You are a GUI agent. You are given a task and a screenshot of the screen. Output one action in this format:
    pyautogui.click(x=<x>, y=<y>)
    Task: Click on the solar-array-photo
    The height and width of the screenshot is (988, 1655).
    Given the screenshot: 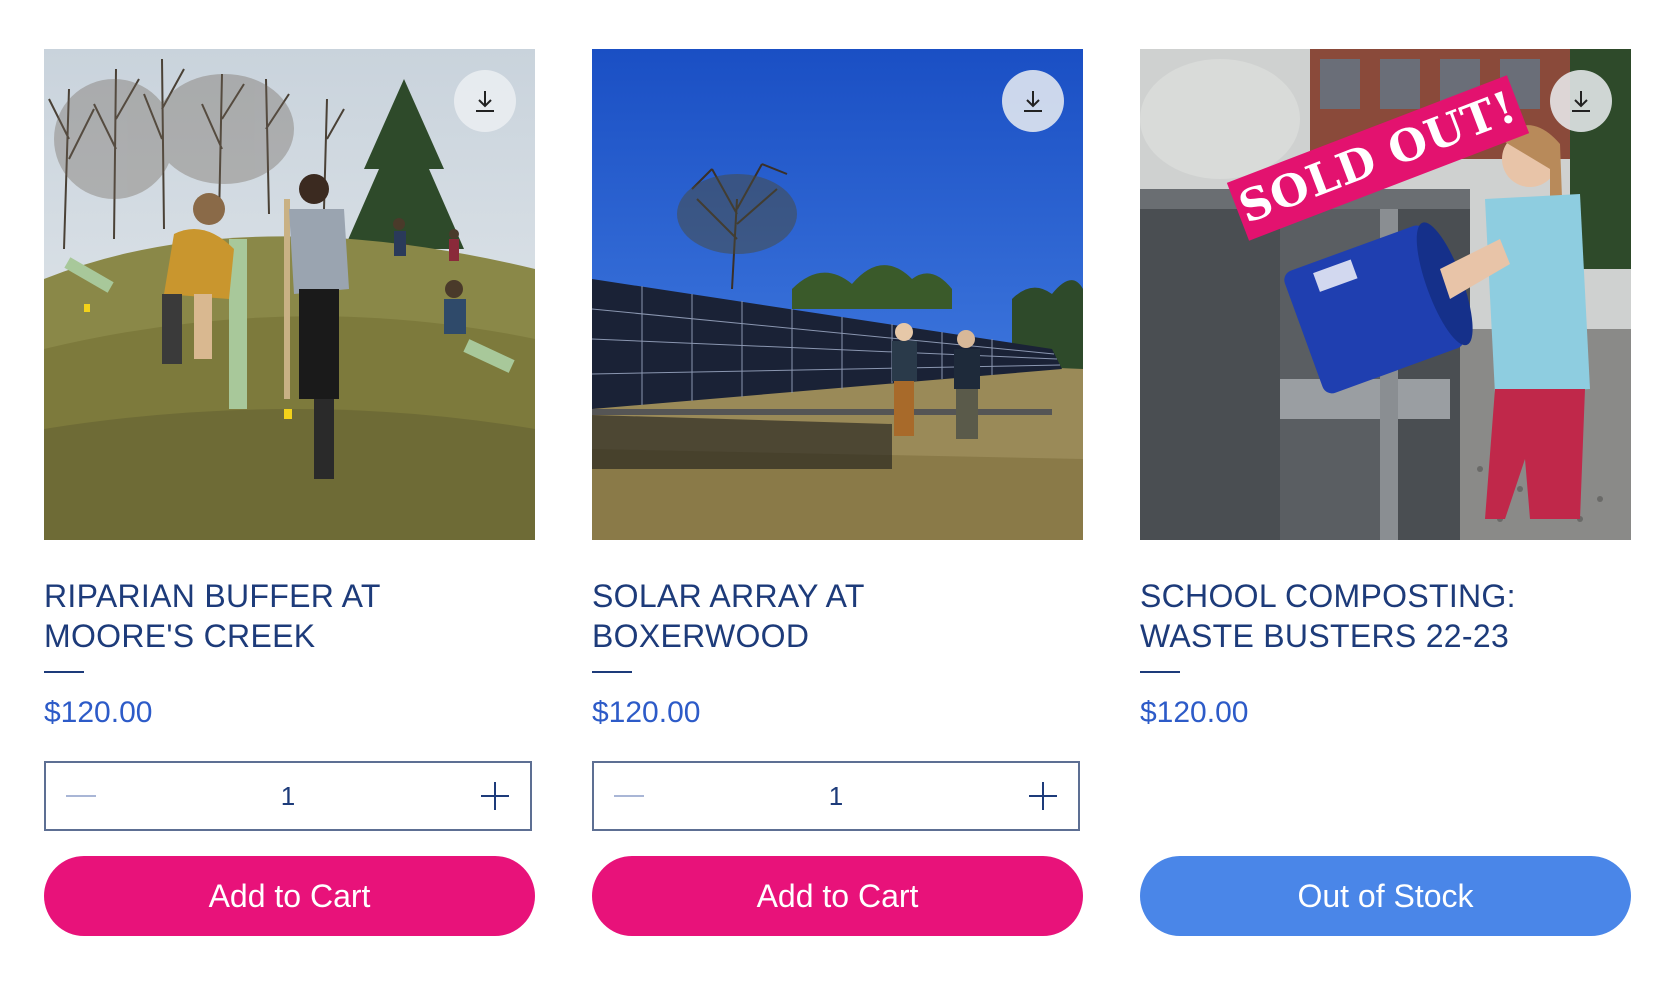 What is the action you would take?
    pyautogui.click(x=837, y=294)
    